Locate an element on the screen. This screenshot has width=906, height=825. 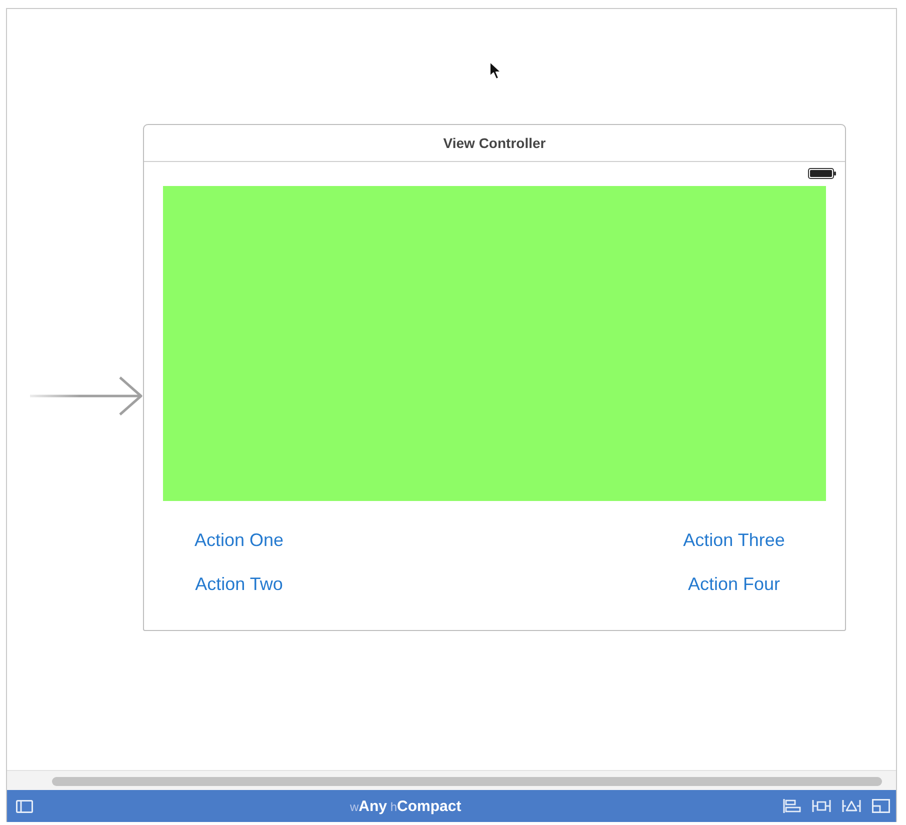
battery-icon is located at coordinates (822, 173).